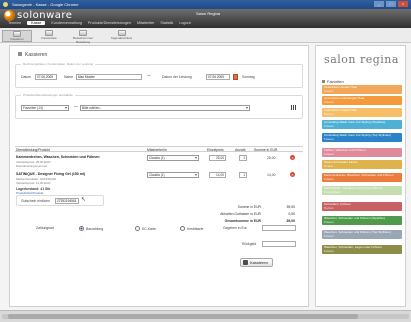 The width and height of the screenshot is (411, 322). I want to click on kassieren-button: Kassieren, so click(256, 262).